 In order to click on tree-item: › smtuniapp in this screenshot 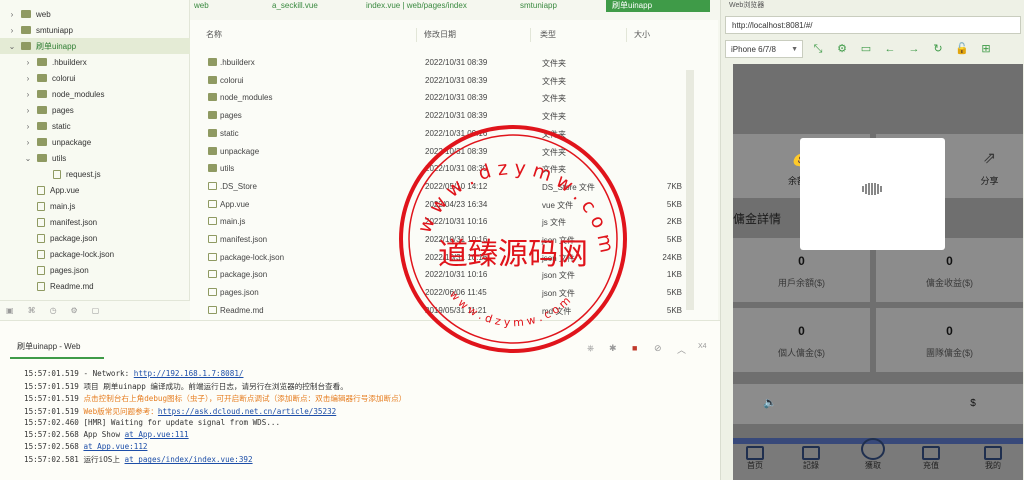, I will do `click(95, 30)`.